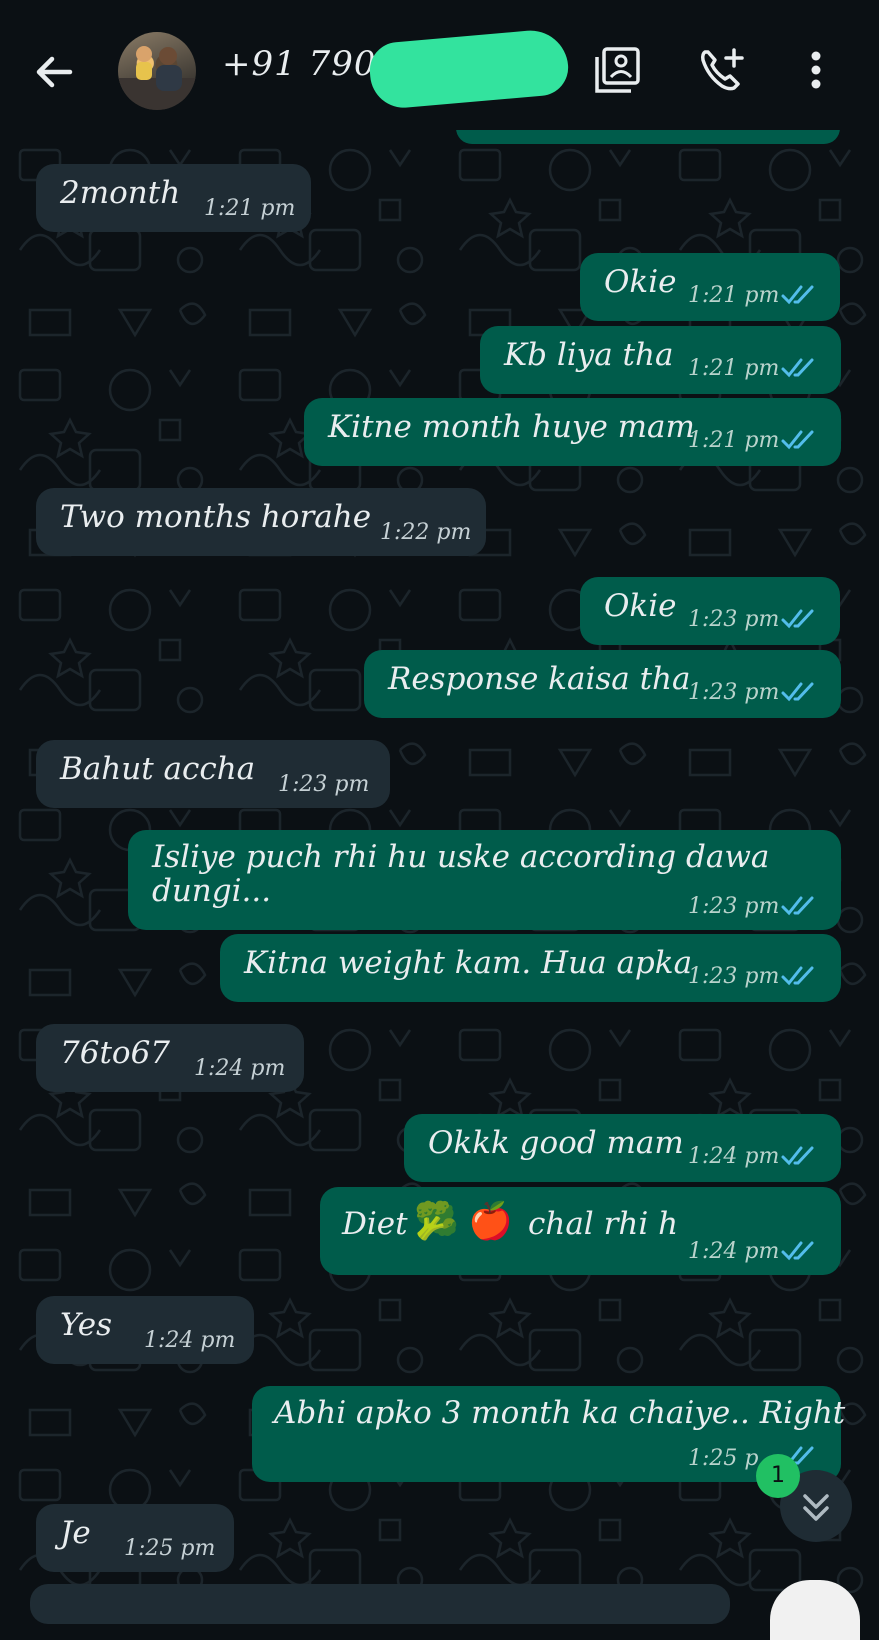 This screenshot has height=1640, width=879. I want to click on message-outgoing: Kitne month huye mam 1:21 pm, so click(572, 432).